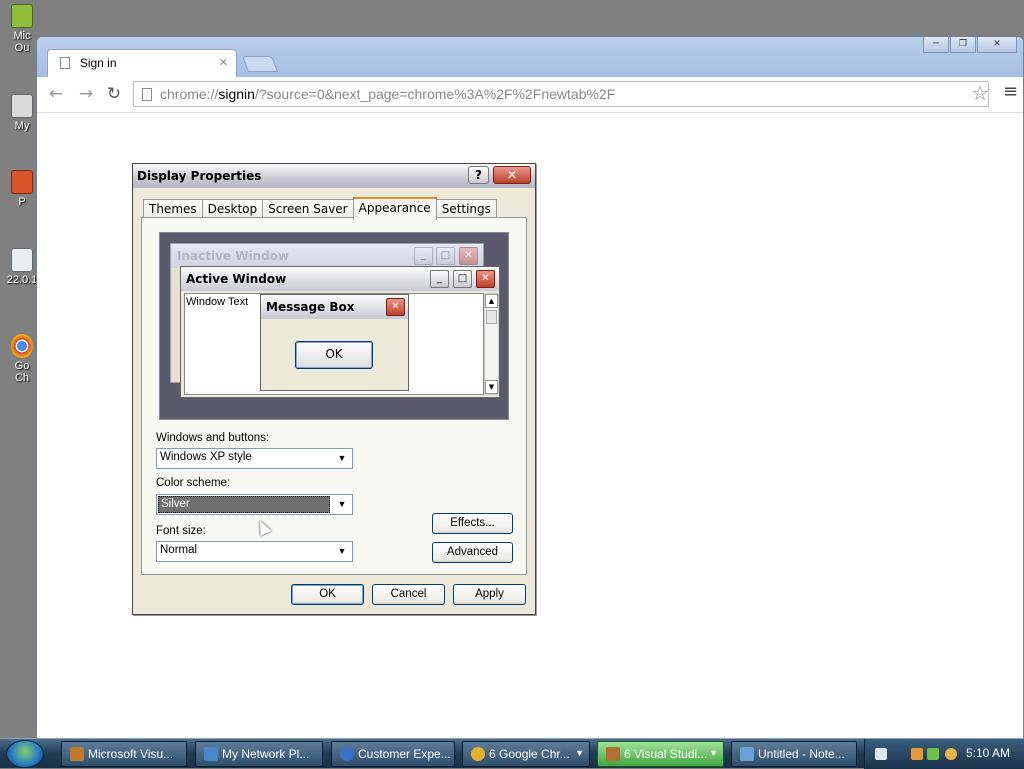  Describe the element at coordinates (491, 387) in the screenshot. I see `scroll-down-icon: ▼` at that location.